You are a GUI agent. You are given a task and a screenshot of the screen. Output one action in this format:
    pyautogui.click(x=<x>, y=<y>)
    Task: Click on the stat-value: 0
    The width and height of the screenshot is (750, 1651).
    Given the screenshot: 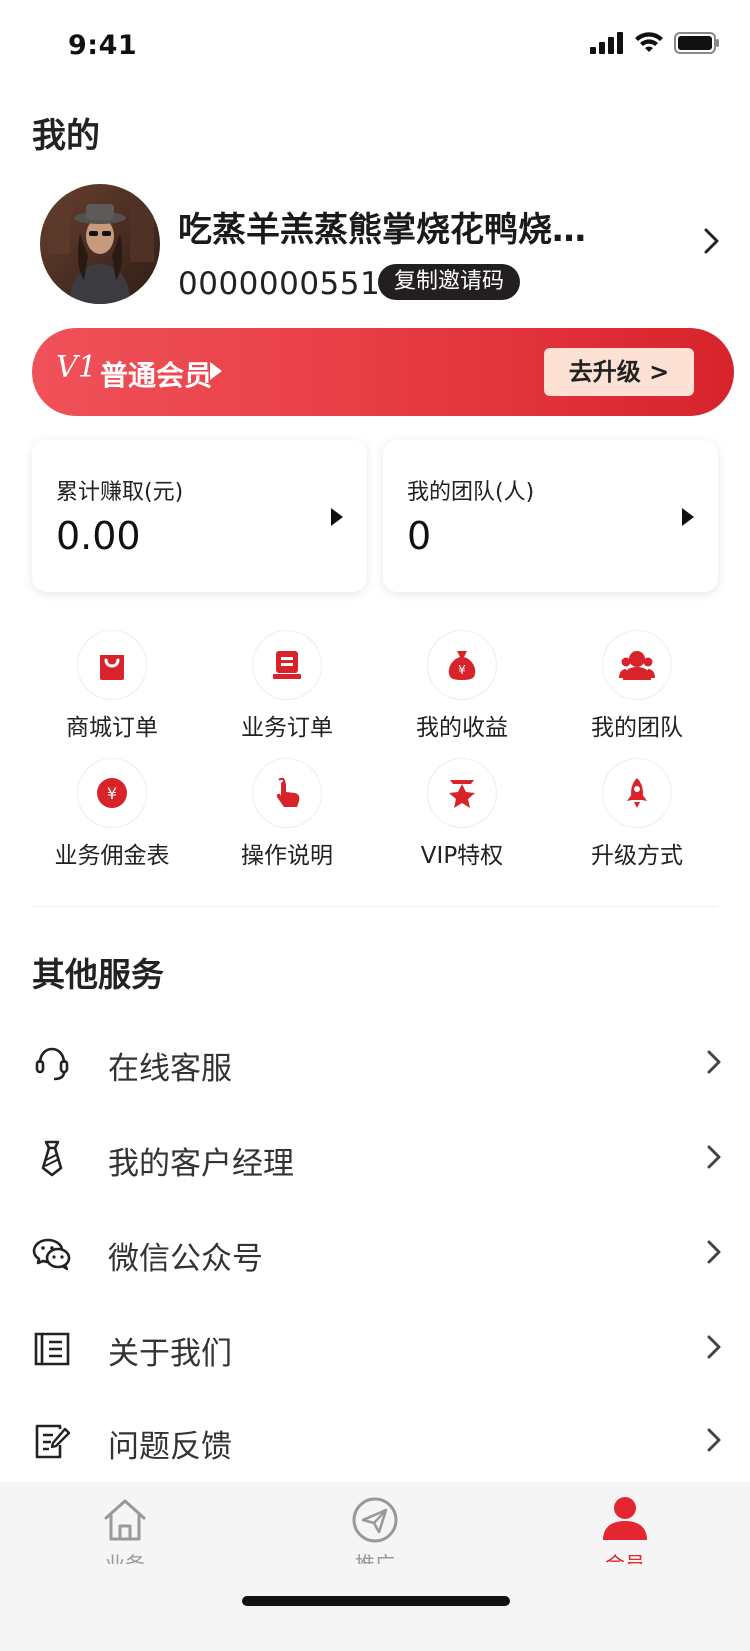 What is the action you would take?
    pyautogui.click(x=419, y=536)
    